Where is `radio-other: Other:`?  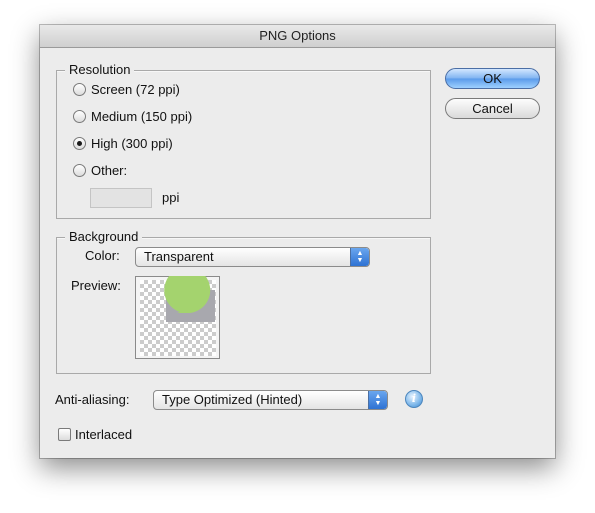
radio-other: Other: is located at coordinates (100, 170).